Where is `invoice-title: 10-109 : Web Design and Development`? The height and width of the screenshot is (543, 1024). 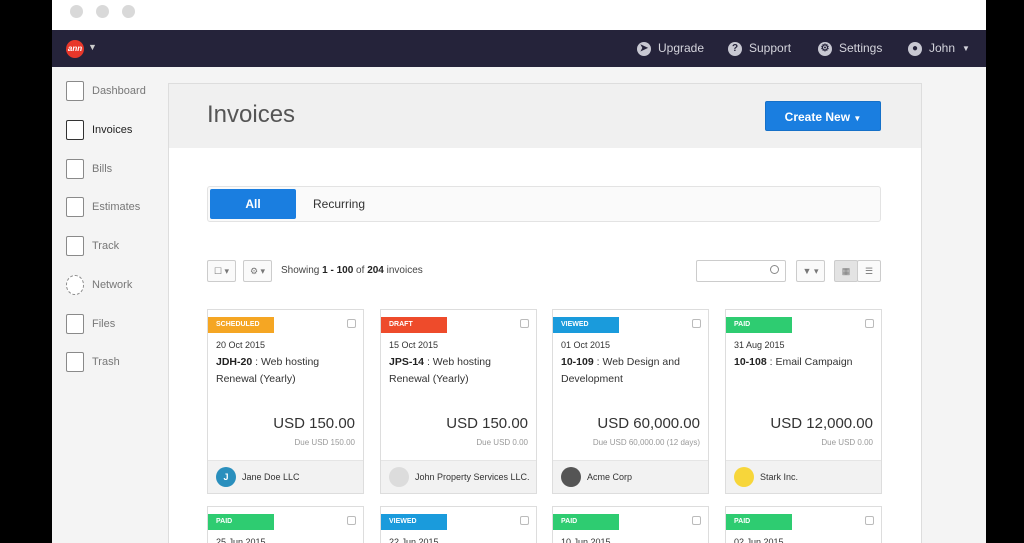
invoice-title: 10-109 : Web Design and Development is located at coordinates (631, 371).